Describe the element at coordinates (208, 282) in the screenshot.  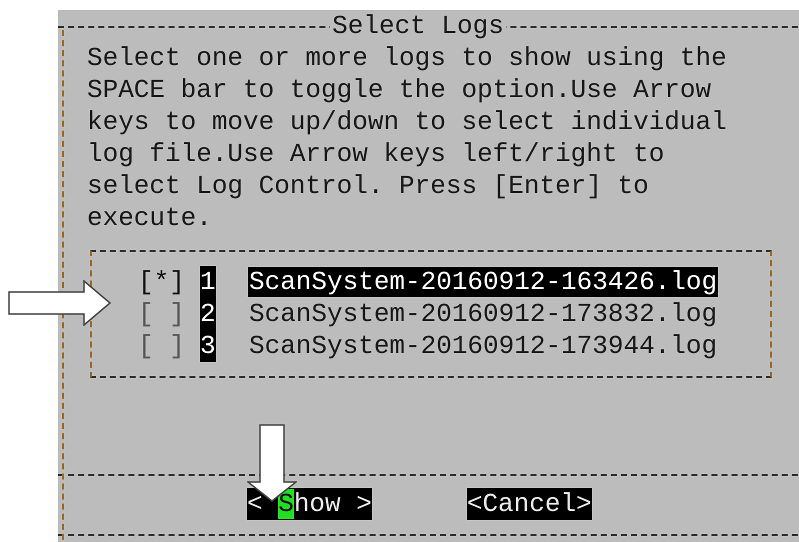
I see `log-number: 1` at that location.